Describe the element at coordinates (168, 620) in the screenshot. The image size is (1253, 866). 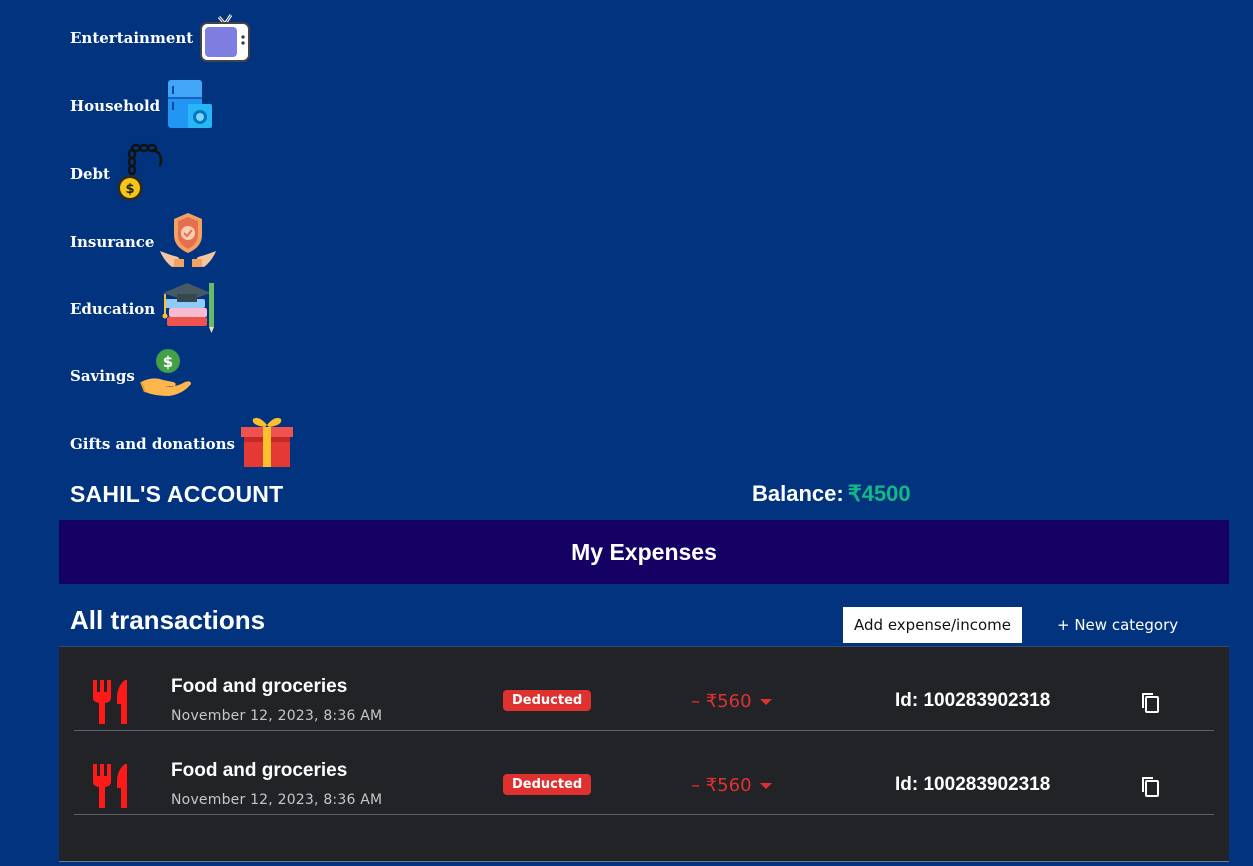
I see `all-transactions-heading: All transactions` at that location.